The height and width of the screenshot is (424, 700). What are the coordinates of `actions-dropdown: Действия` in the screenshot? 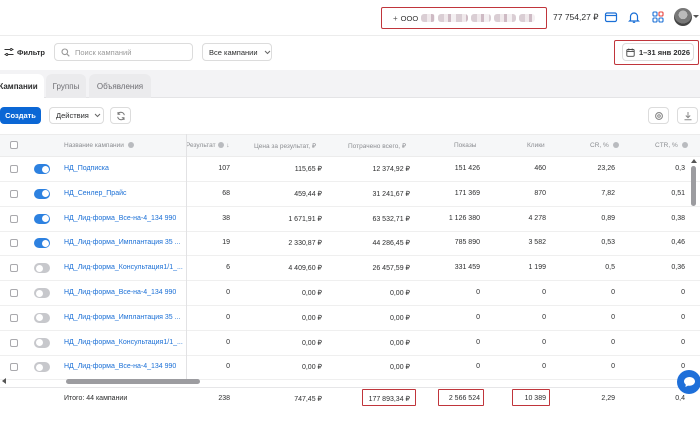 It's located at (76, 115).